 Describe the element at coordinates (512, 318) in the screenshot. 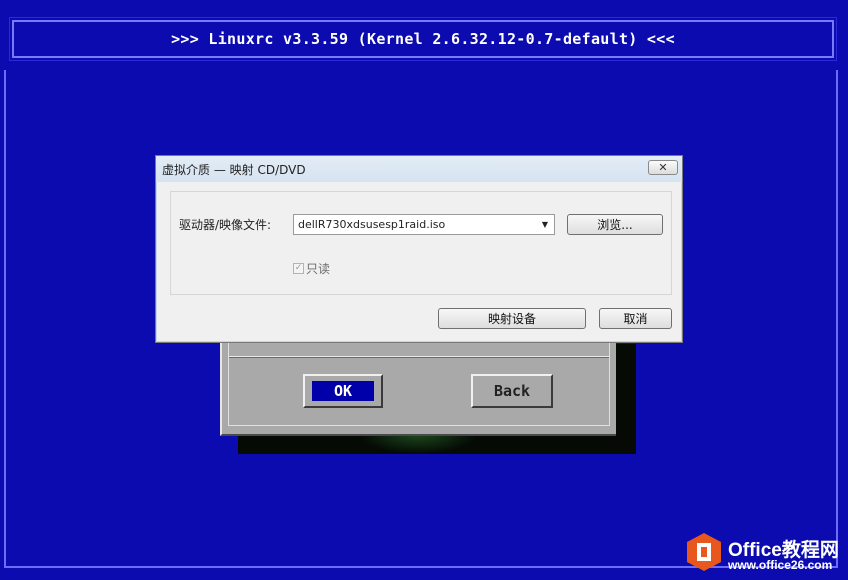

I see `map-device-button: 映射设备` at that location.